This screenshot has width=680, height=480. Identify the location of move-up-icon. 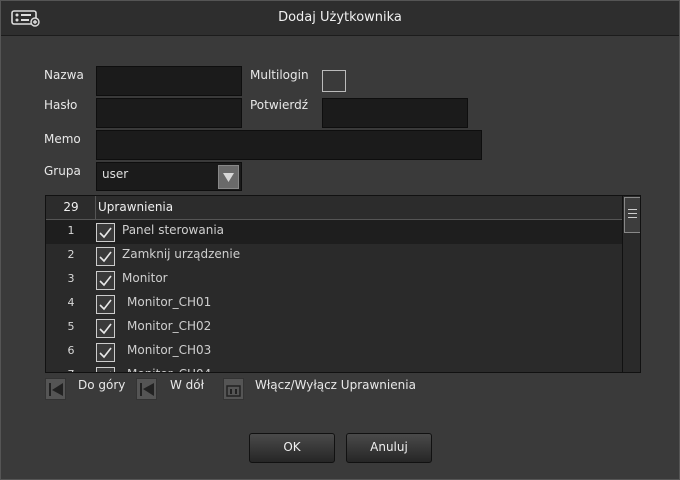
(56, 389).